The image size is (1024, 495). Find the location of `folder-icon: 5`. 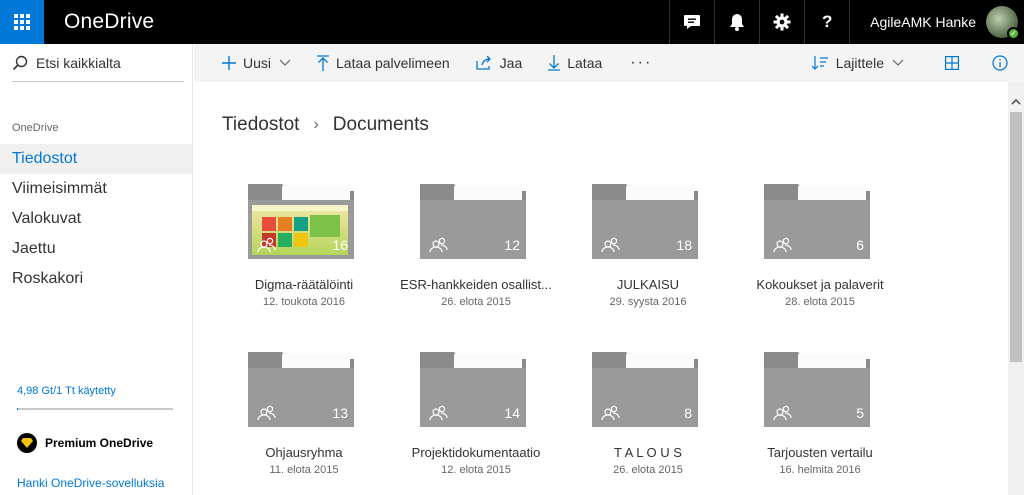

folder-icon: 5 is located at coordinates (817, 388).